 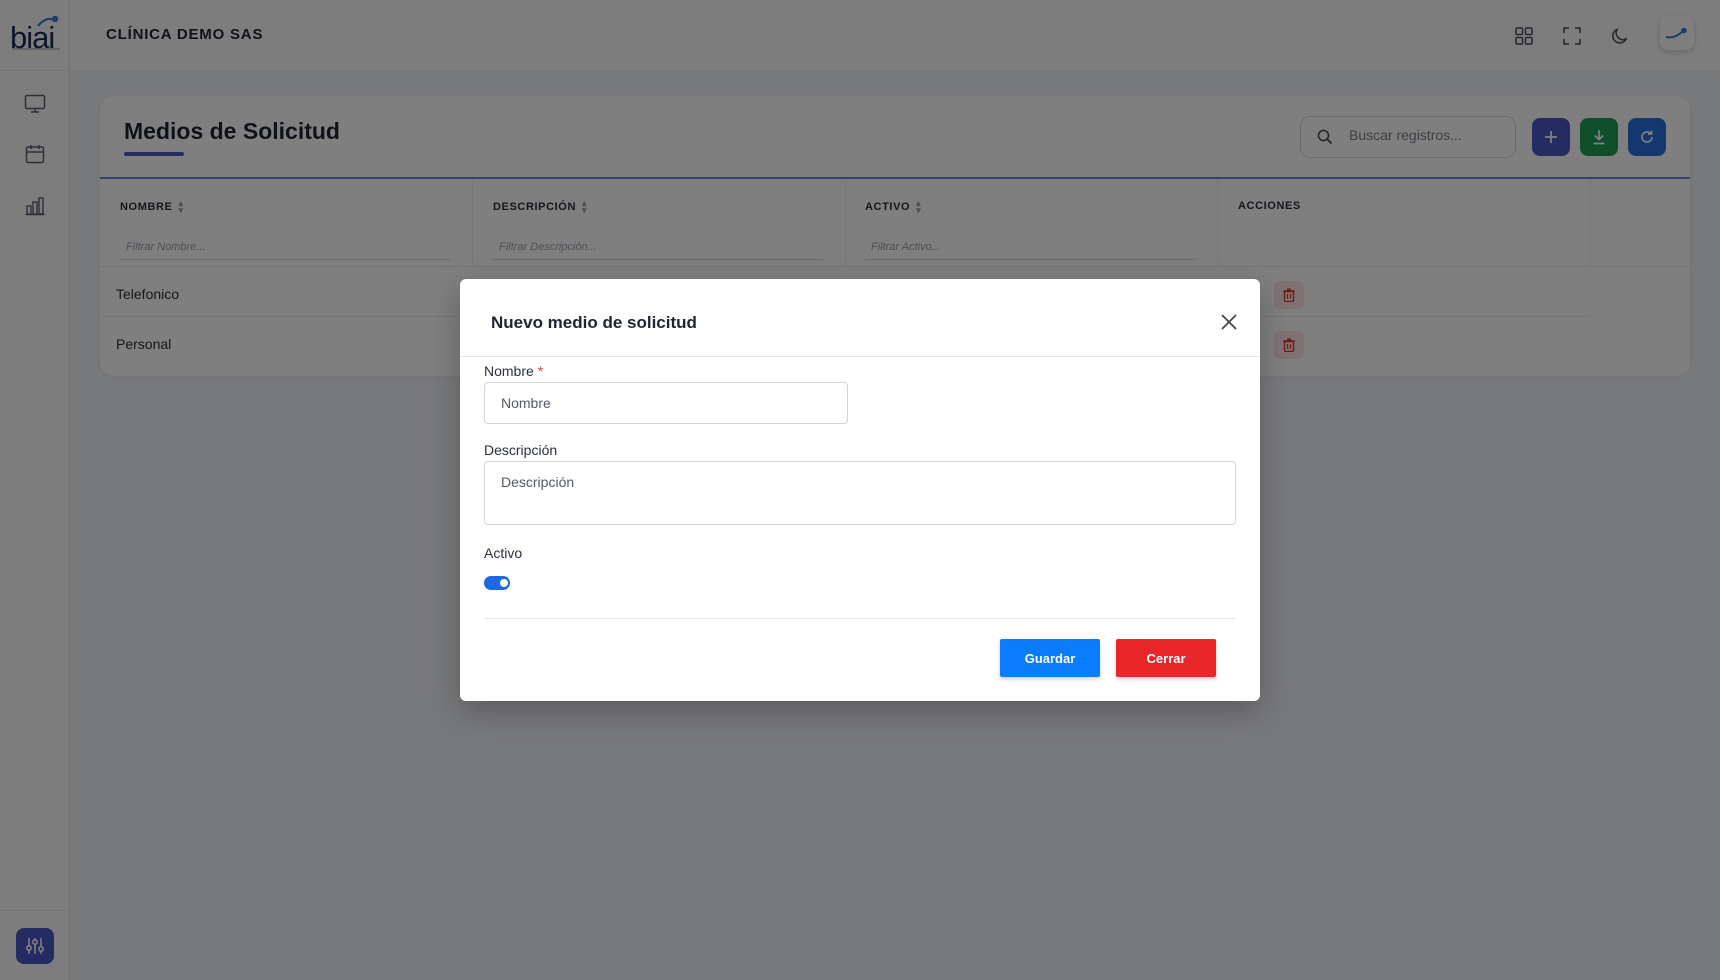 I want to click on descripcion-textarea, so click(x=860, y=493).